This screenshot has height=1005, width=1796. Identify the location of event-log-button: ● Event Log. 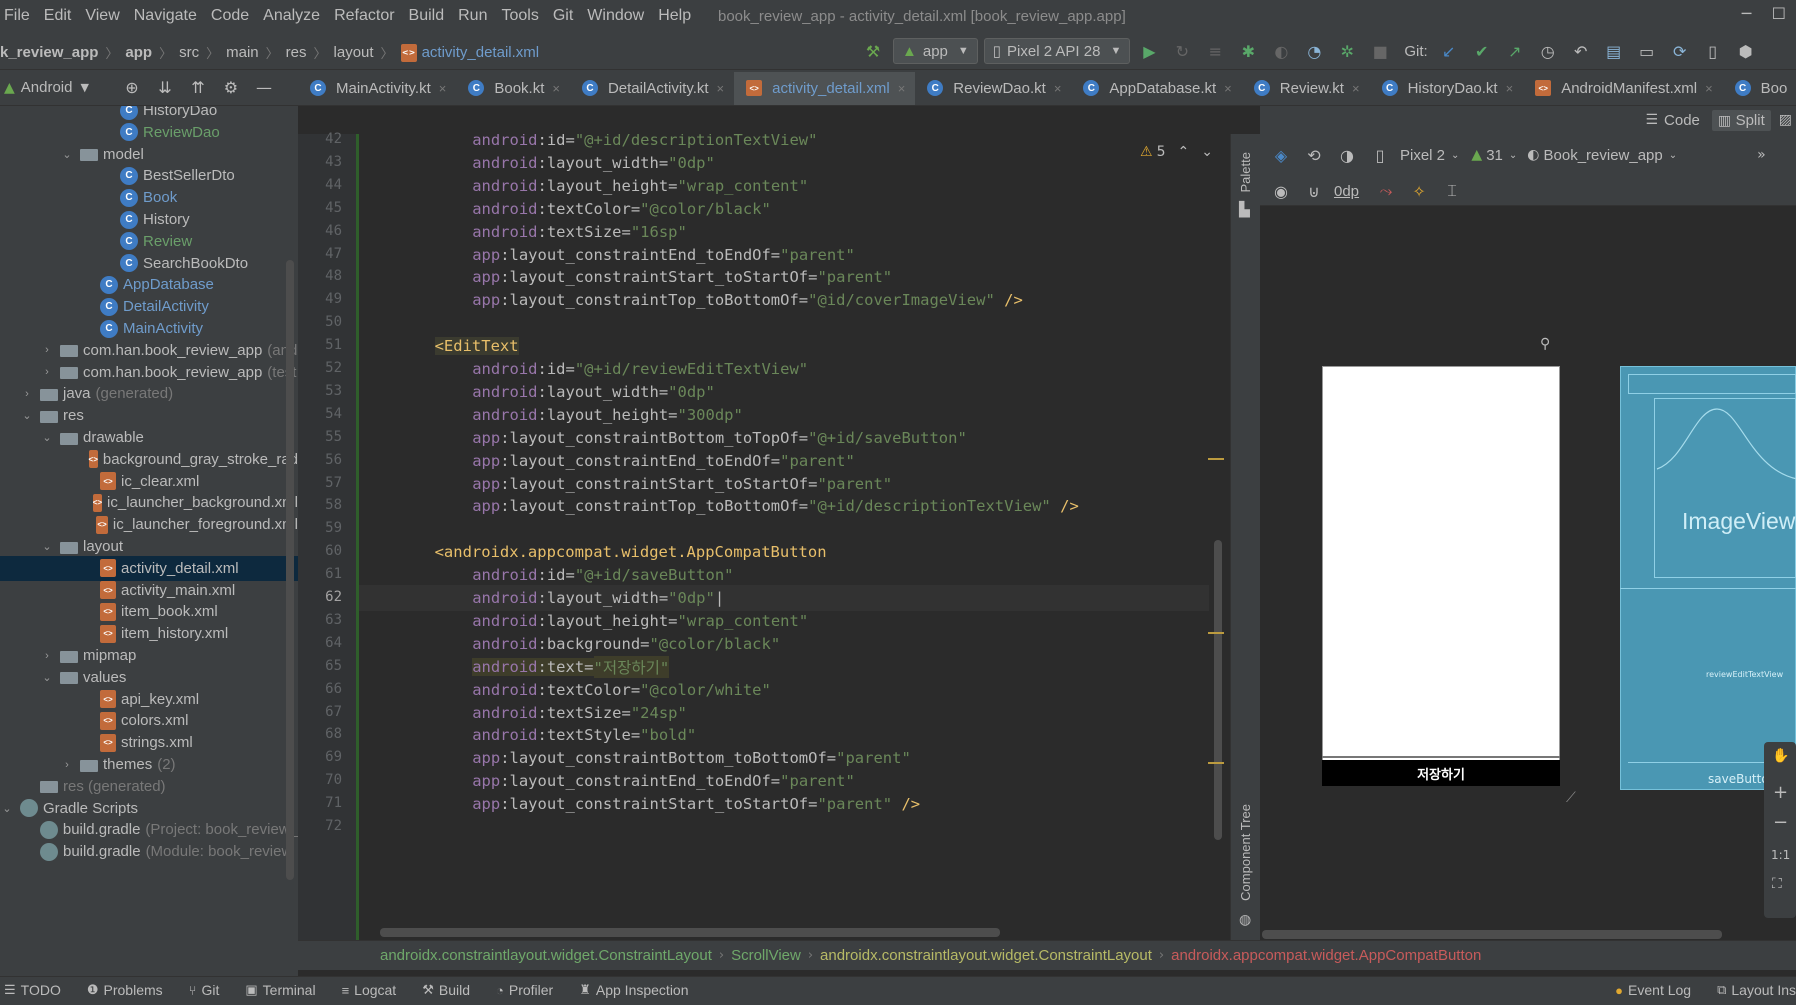
(1653, 990).